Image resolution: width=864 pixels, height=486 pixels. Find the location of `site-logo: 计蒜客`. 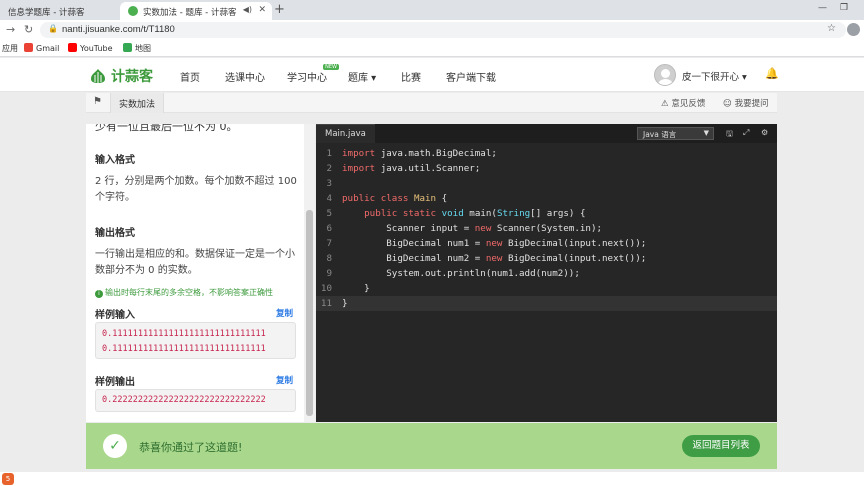

site-logo: 计蒜客 is located at coordinates (120, 76).